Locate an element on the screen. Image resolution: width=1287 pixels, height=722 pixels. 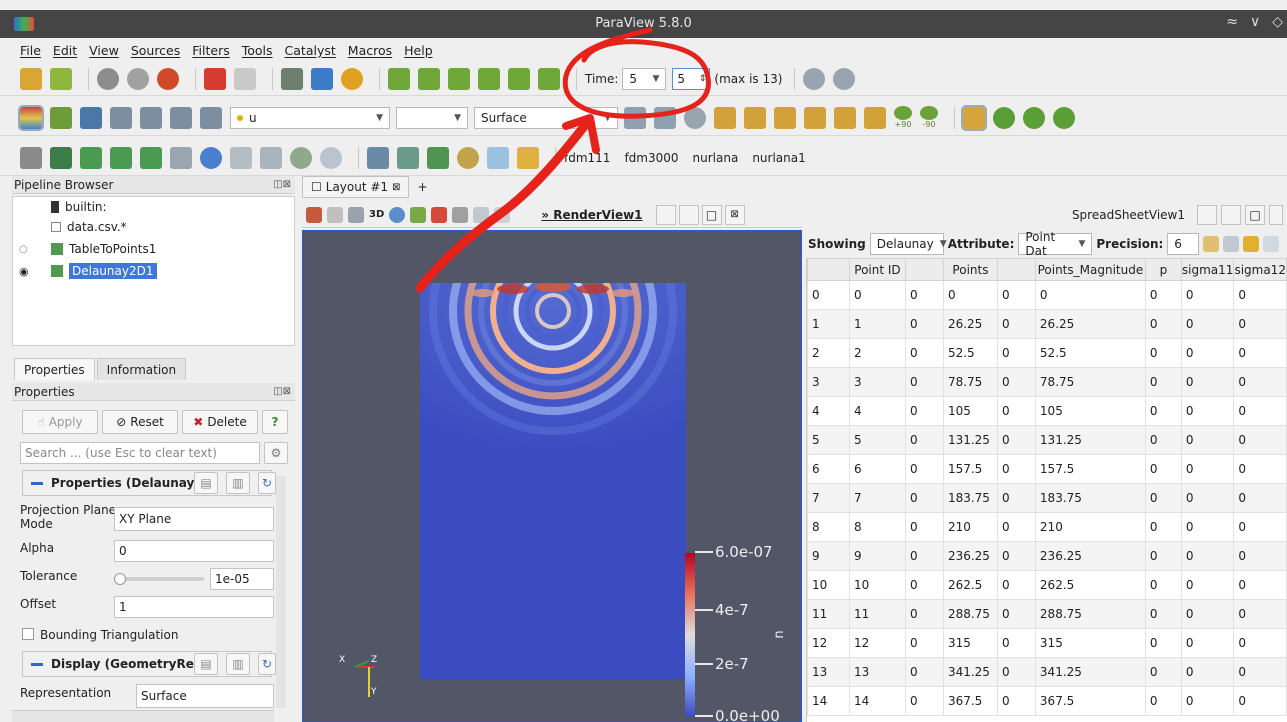
loop-icon is located at coordinates (549, 78).